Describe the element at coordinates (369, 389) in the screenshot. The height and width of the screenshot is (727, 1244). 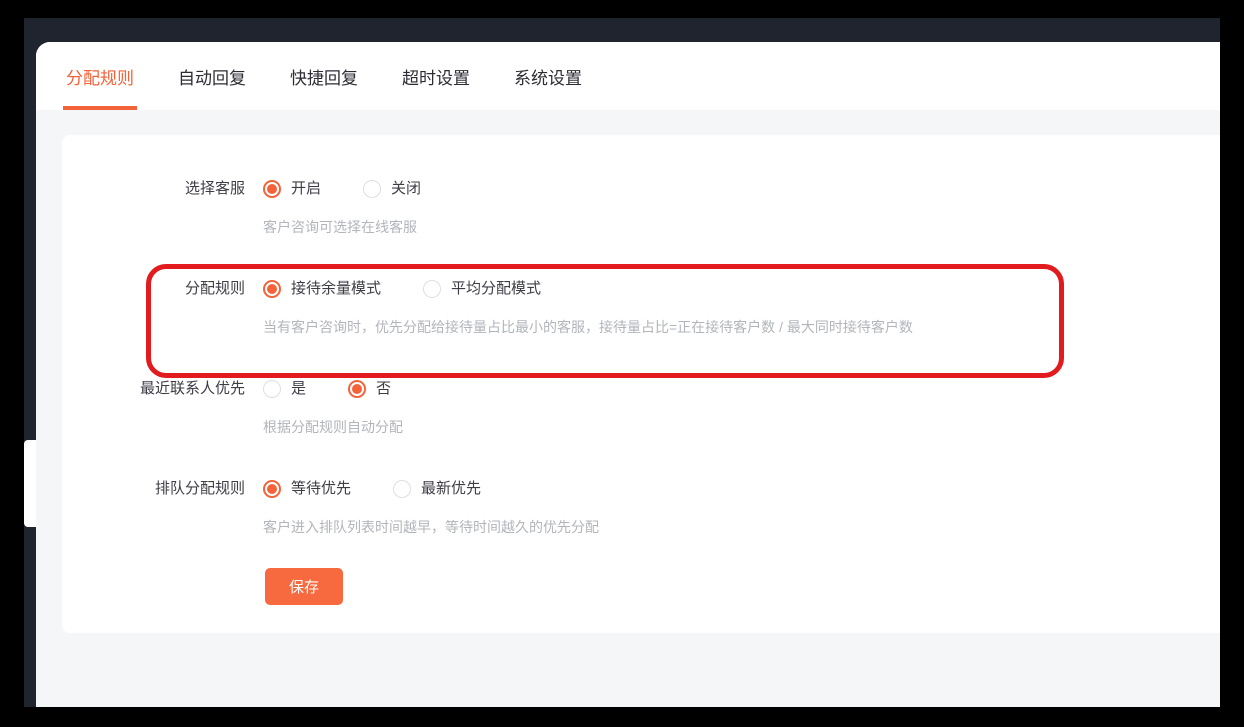
I see `radio-option-no: 否` at that location.